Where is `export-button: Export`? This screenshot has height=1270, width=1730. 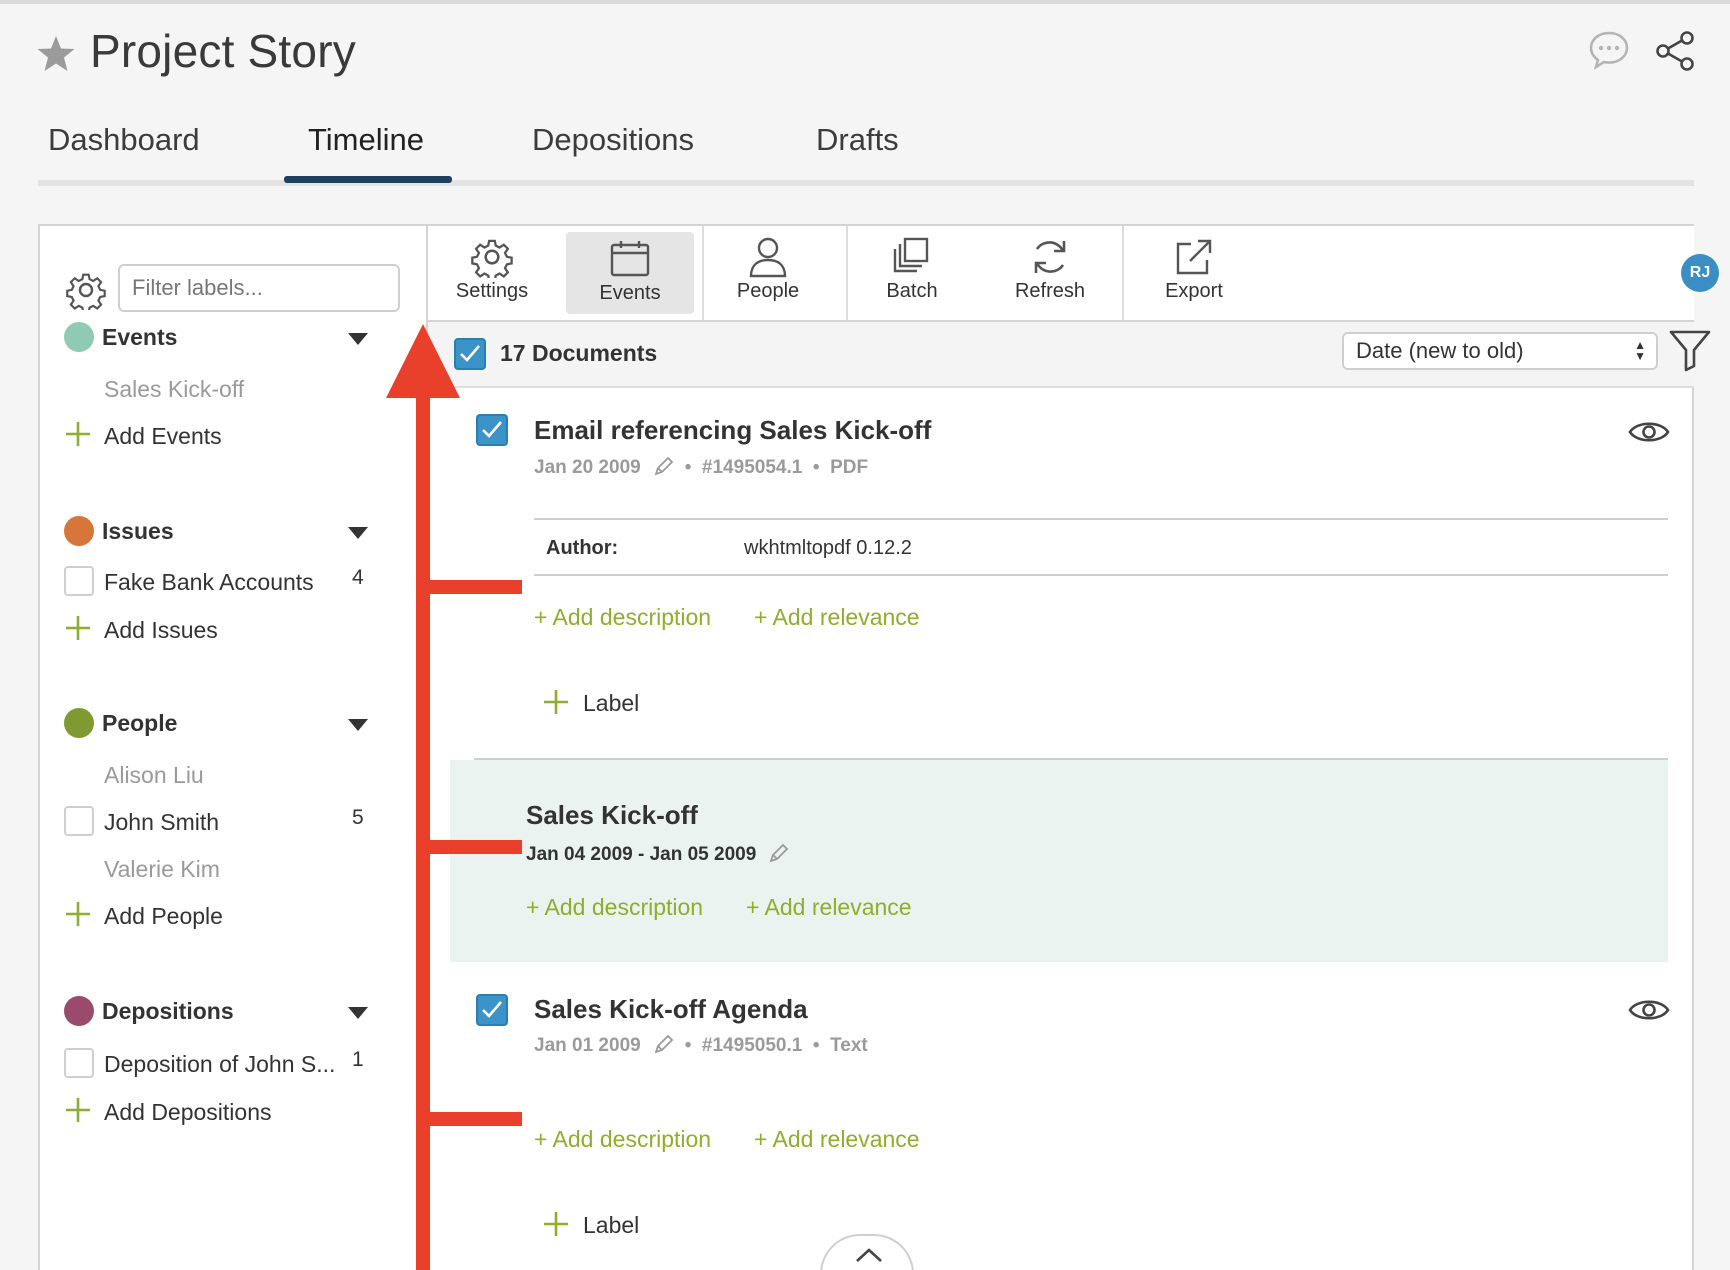
export-button: Export is located at coordinates (1194, 273).